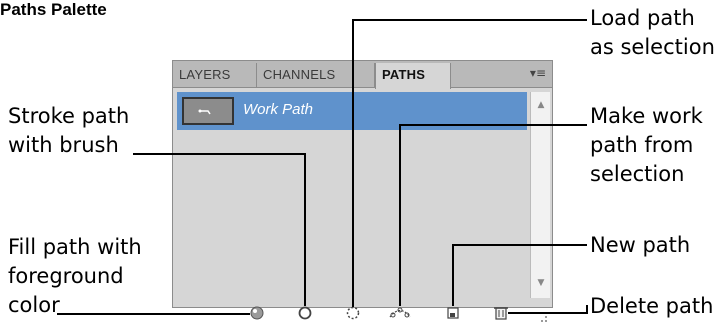 This screenshot has height=330, width=719. What do you see at coordinates (257, 313) in the screenshot?
I see `fill-path-icon` at bounding box center [257, 313].